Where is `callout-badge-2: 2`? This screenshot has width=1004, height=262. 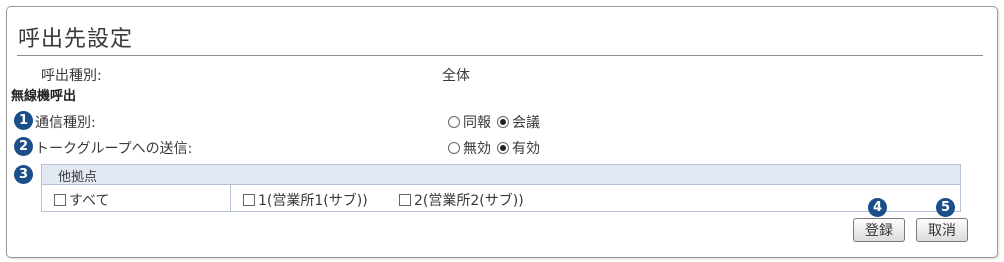 callout-badge-2: 2 is located at coordinates (23, 146).